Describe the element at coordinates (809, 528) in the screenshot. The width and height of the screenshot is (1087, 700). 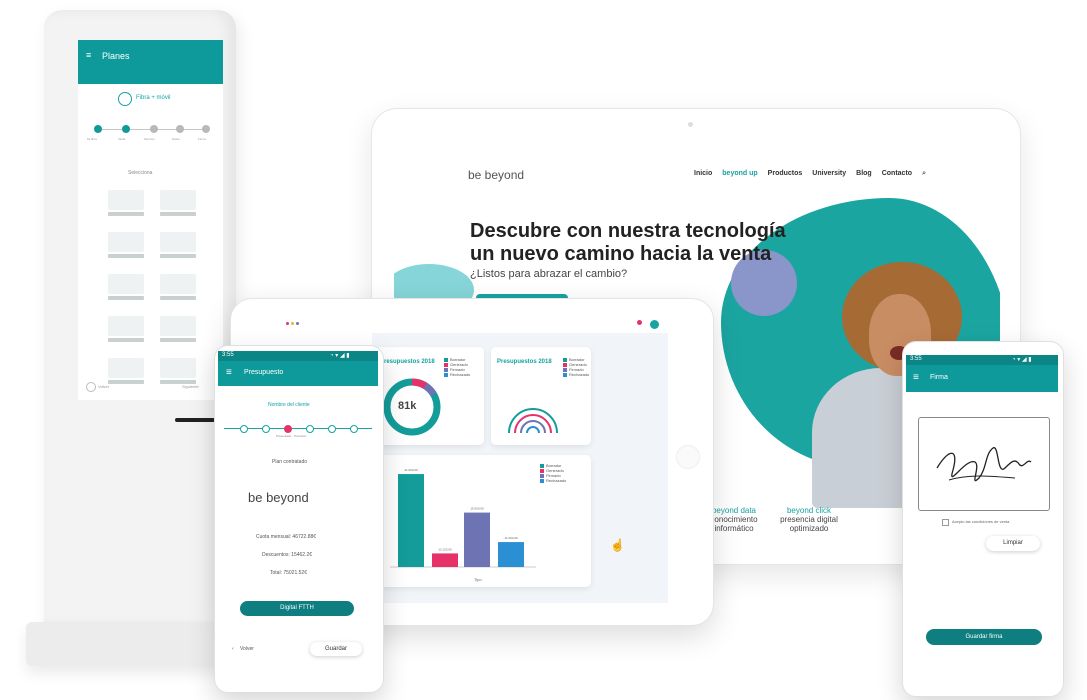
I see `feature-text: optimizado` at that location.